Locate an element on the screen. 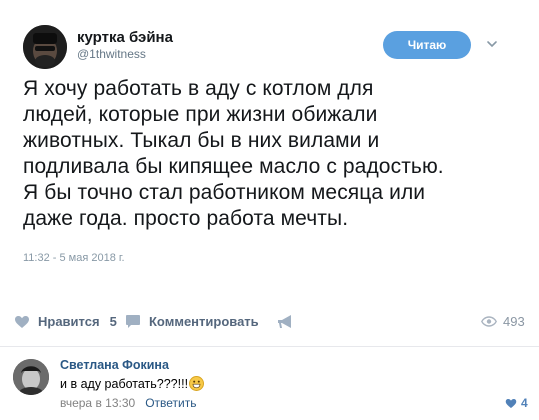 The height and width of the screenshot is (420, 539). tweet-author-handle: @1thwitness is located at coordinates (111, 54).